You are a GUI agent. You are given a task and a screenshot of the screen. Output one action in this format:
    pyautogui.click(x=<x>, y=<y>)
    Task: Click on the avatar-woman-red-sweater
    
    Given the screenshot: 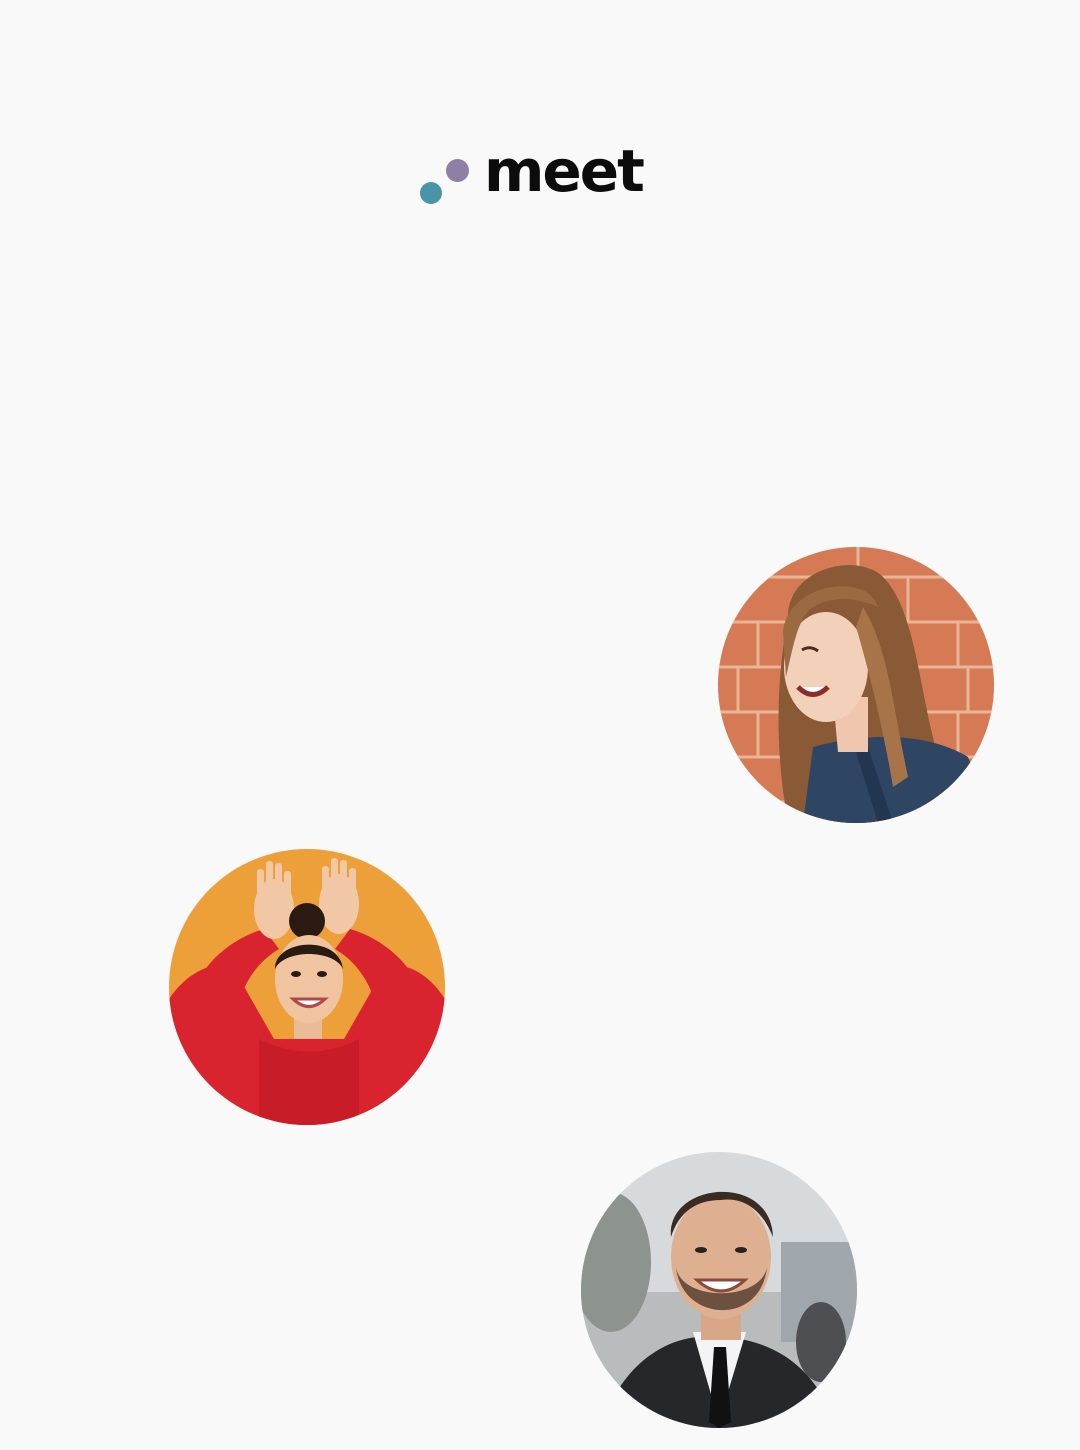 What is the action you would take?
    pyautogui.click(x=307, y=987)
    